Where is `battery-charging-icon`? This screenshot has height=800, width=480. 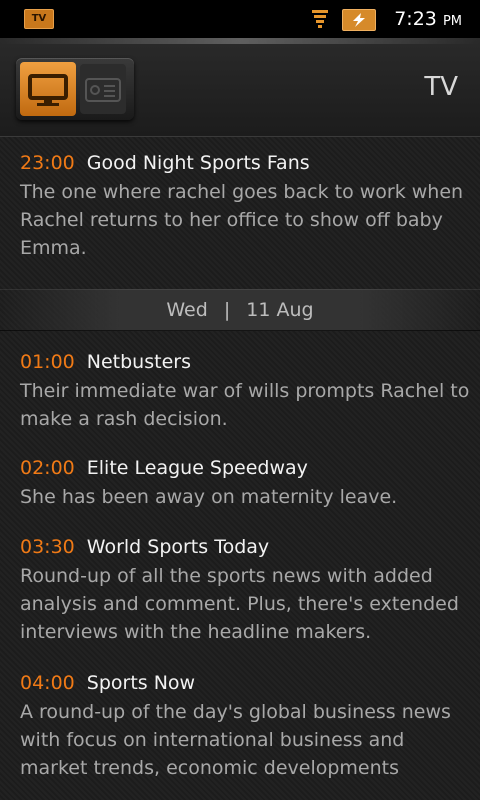 battery-charging-icon is located at coordinates (359, 20).